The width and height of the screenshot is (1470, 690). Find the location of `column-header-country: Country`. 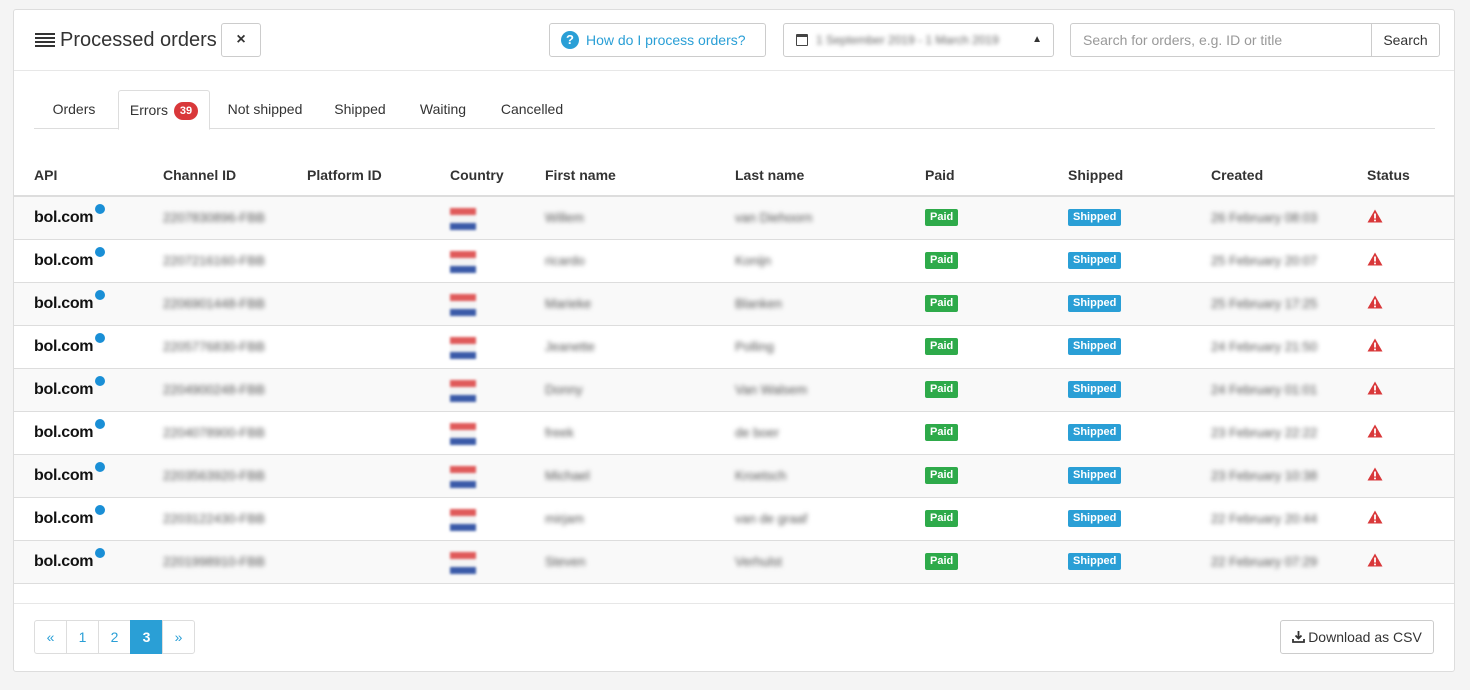

column-header-country: Country is located at coordinates (477, 175).